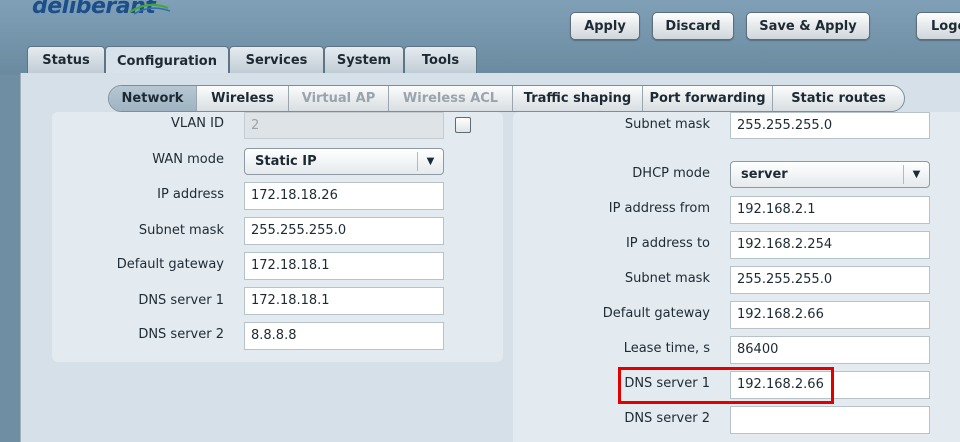  Describe the element at coordinates (830, 125) in the screenshot. I see `lan-mask-input: 255.255.255.0` at that location.